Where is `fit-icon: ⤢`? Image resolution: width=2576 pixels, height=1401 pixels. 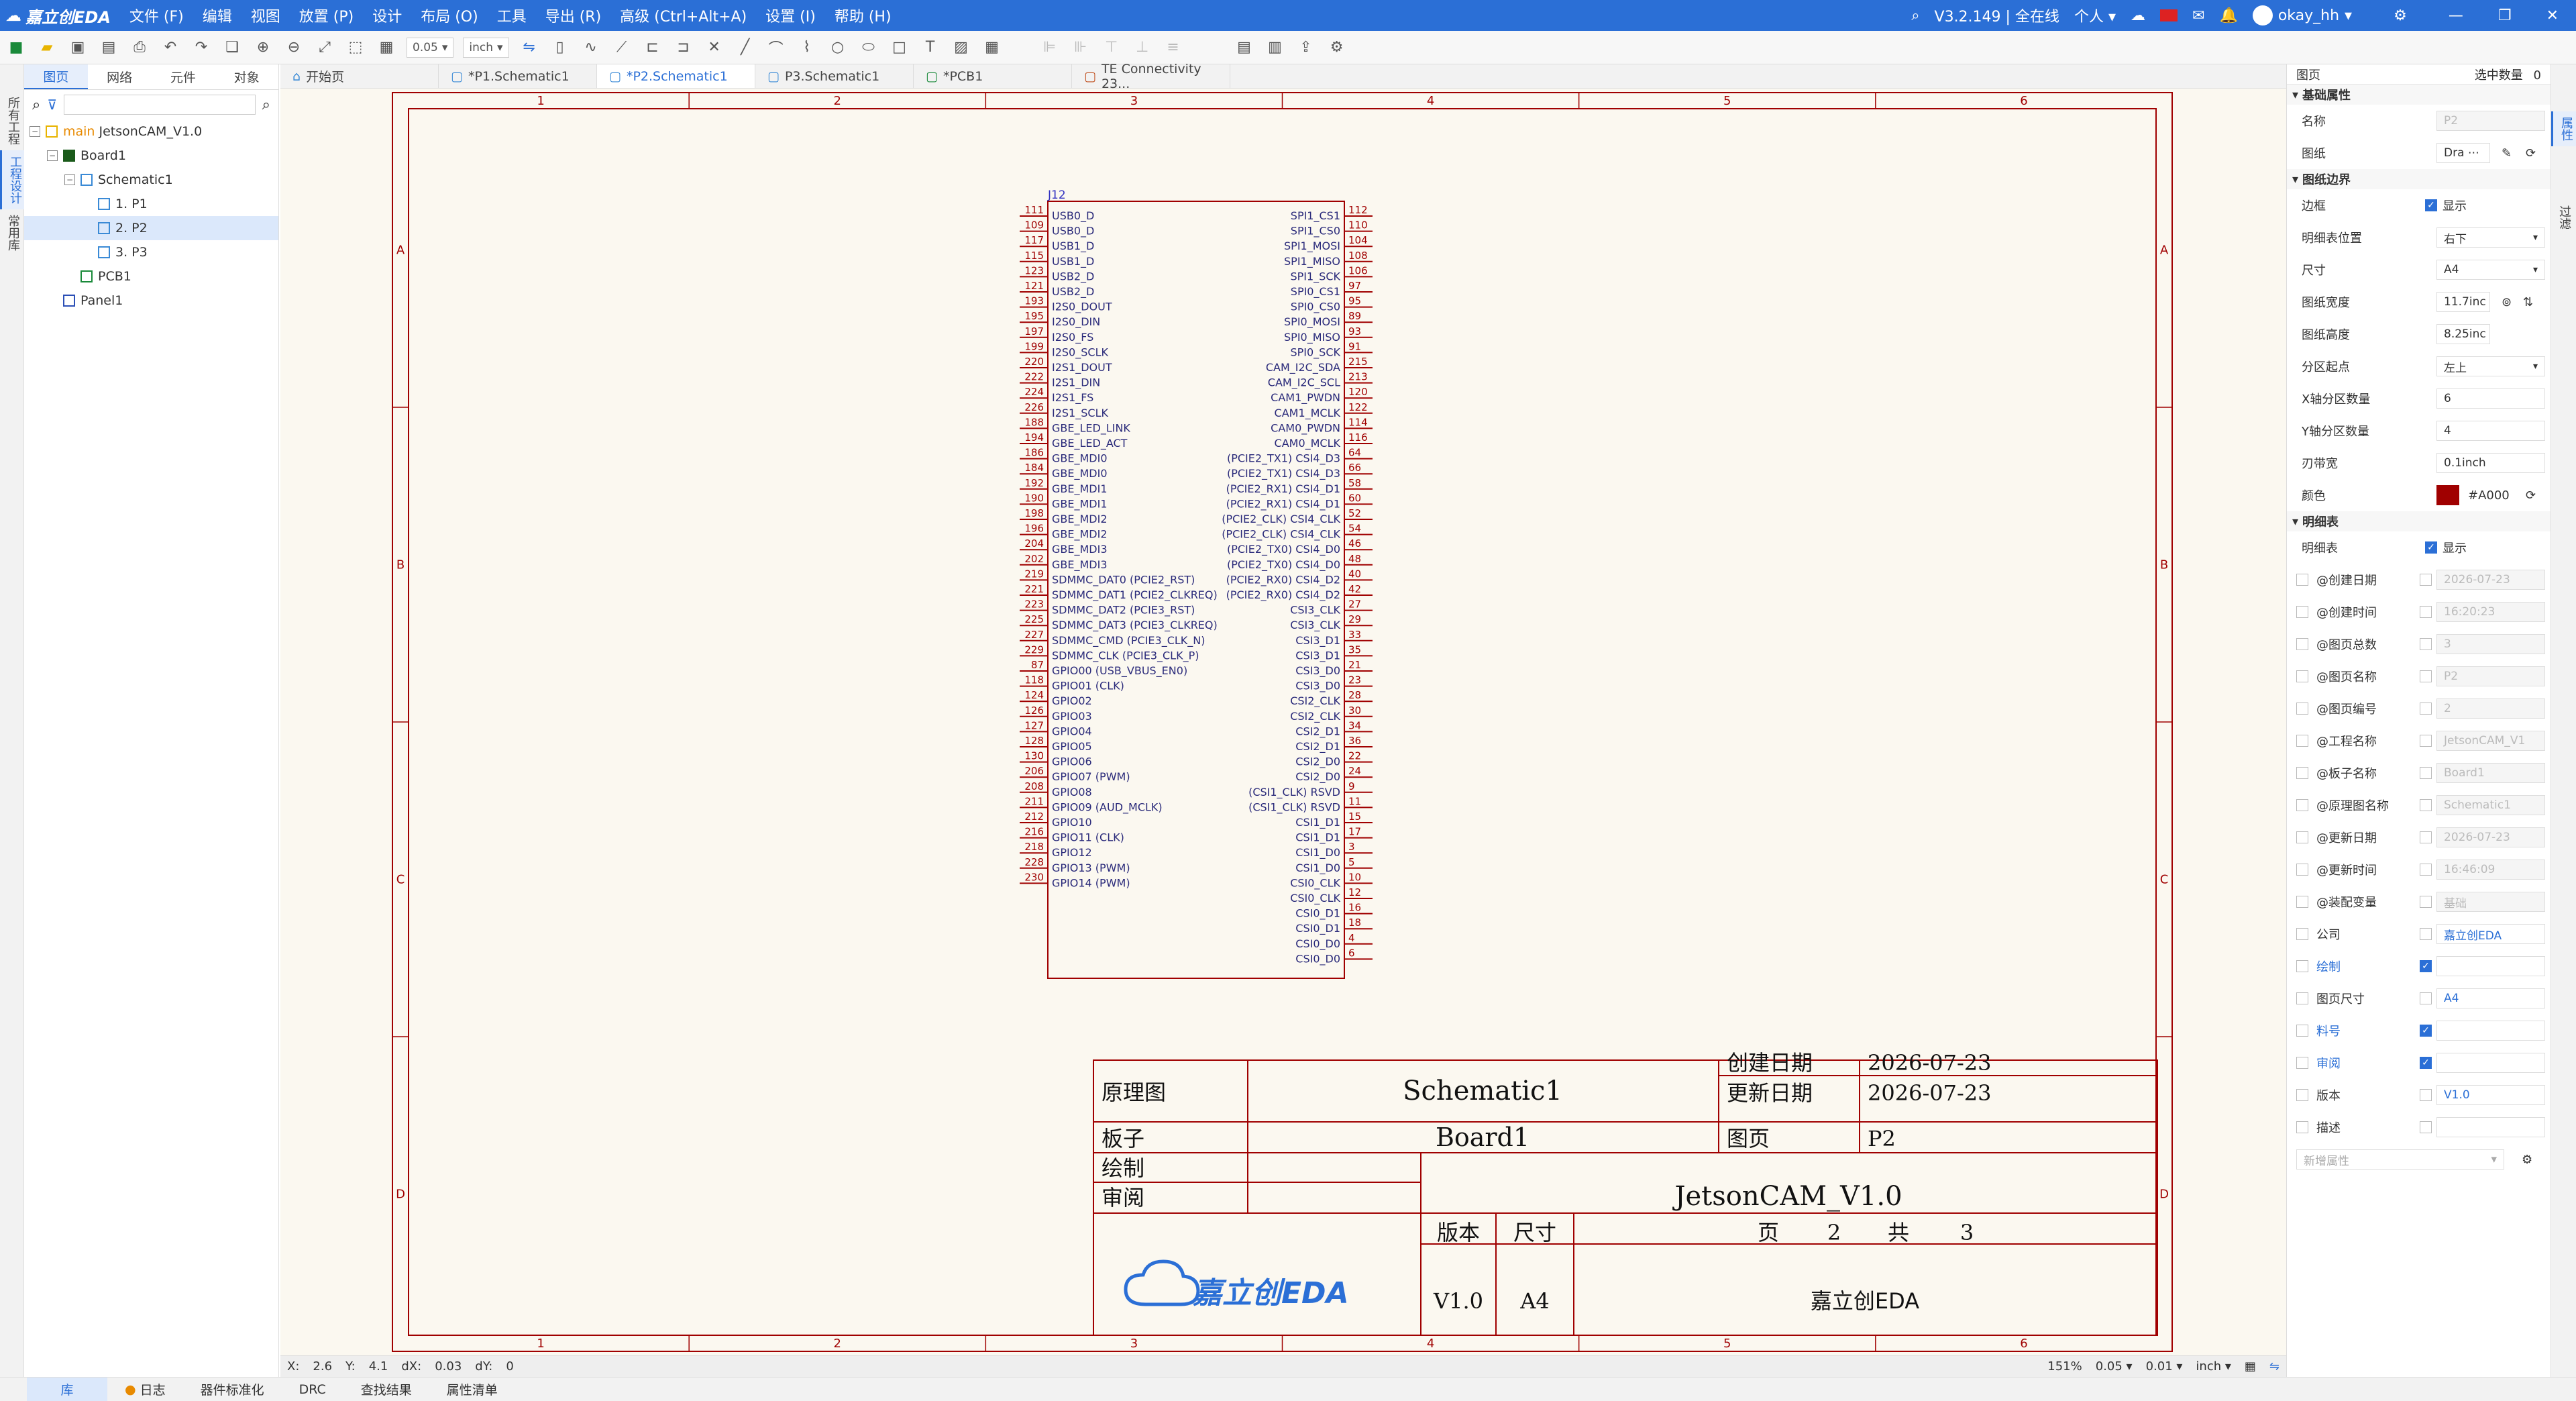
fit-icon: ⤢ is located at coordinates (324, 48).